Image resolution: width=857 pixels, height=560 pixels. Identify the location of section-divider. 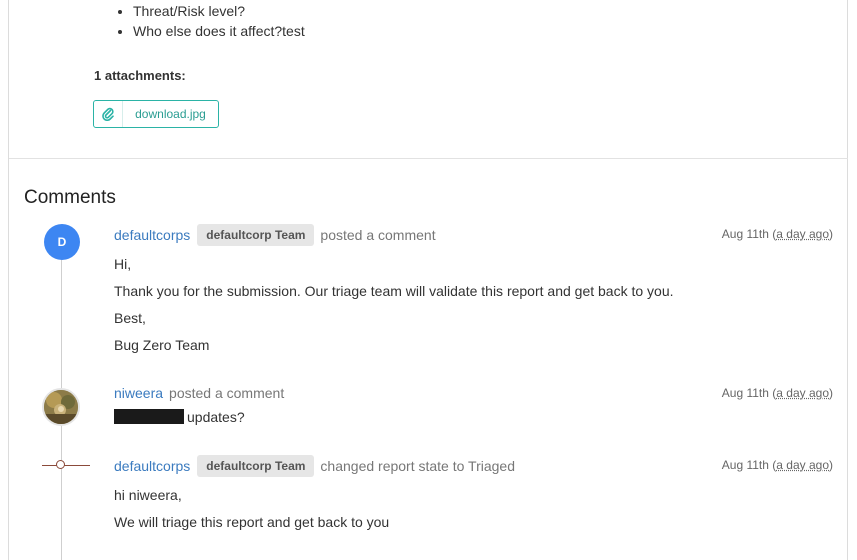
(428, 158).